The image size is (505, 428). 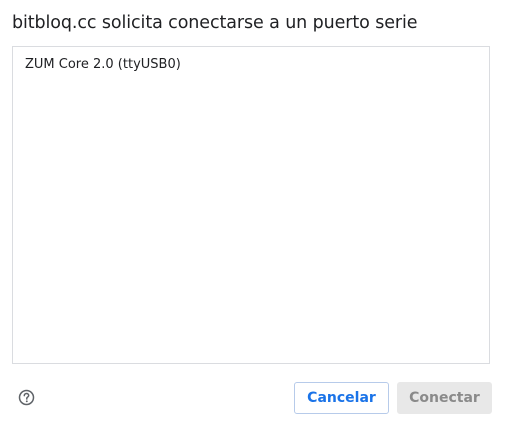 What do you see at coordinates (444, 398) in the screenshot?
I see `connect-button: Conectar` at bounding box center [444, 398].